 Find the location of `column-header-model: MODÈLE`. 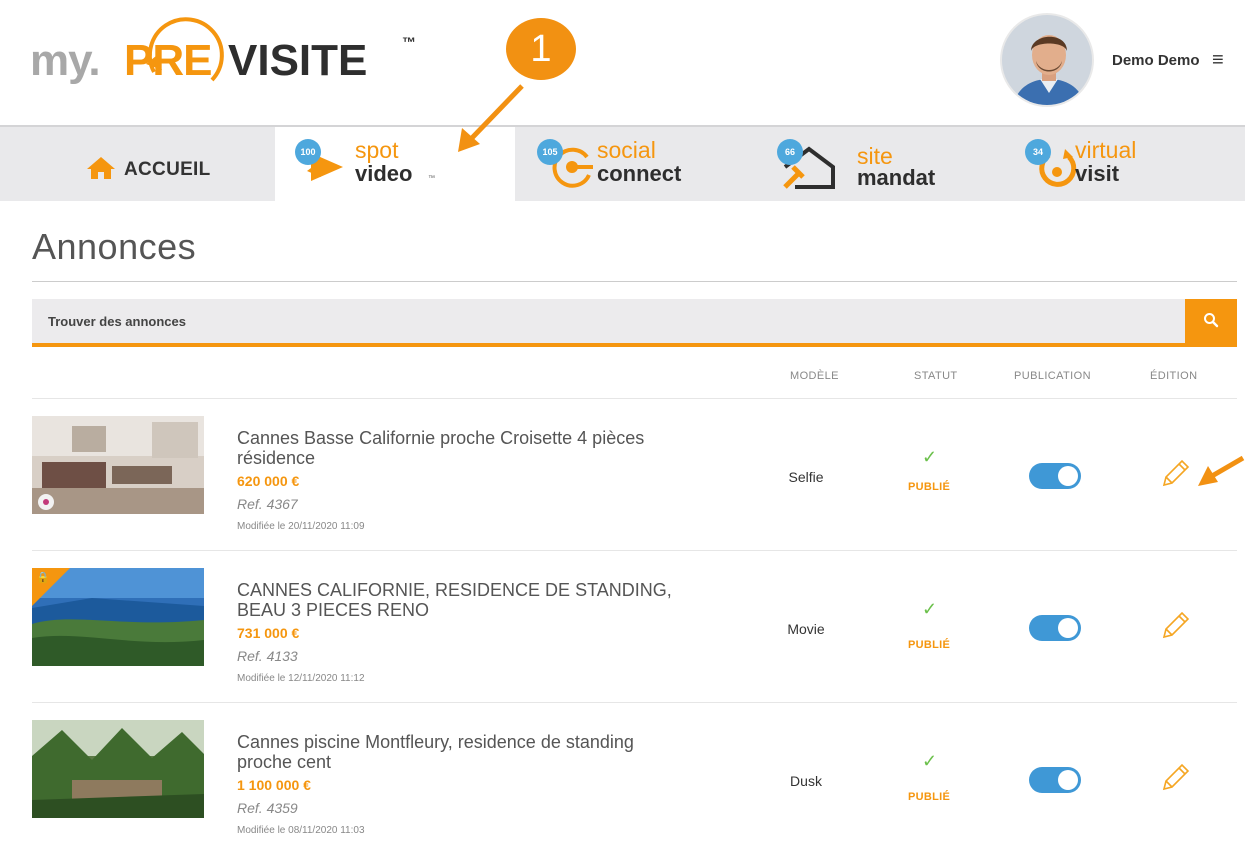

column-header-model: MODÈLE is located at coordinates (814, 376).